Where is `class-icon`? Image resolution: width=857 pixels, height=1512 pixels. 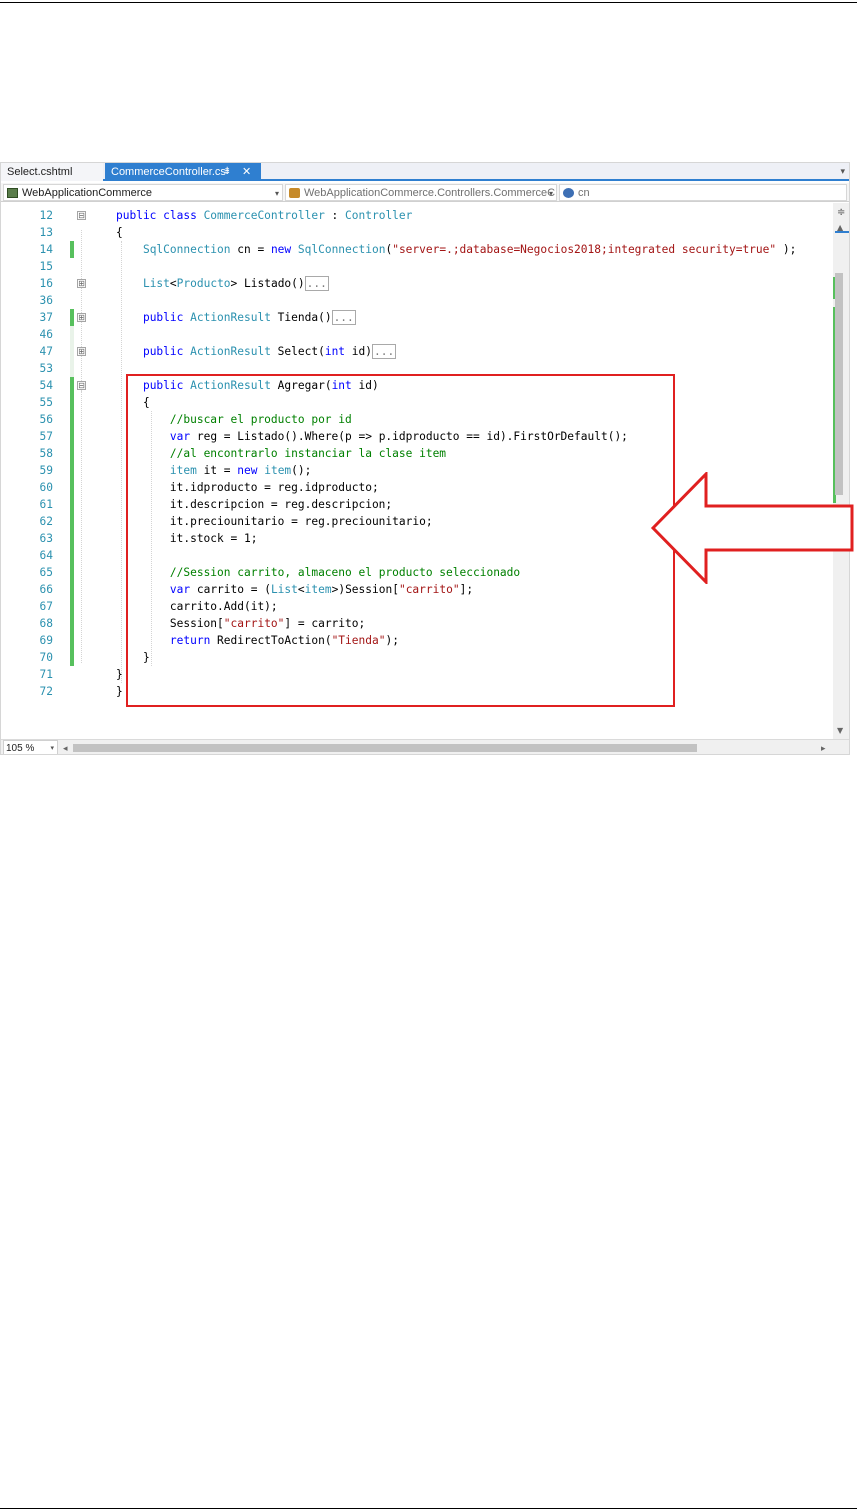 class-icon is located at coordinates (294, 193).